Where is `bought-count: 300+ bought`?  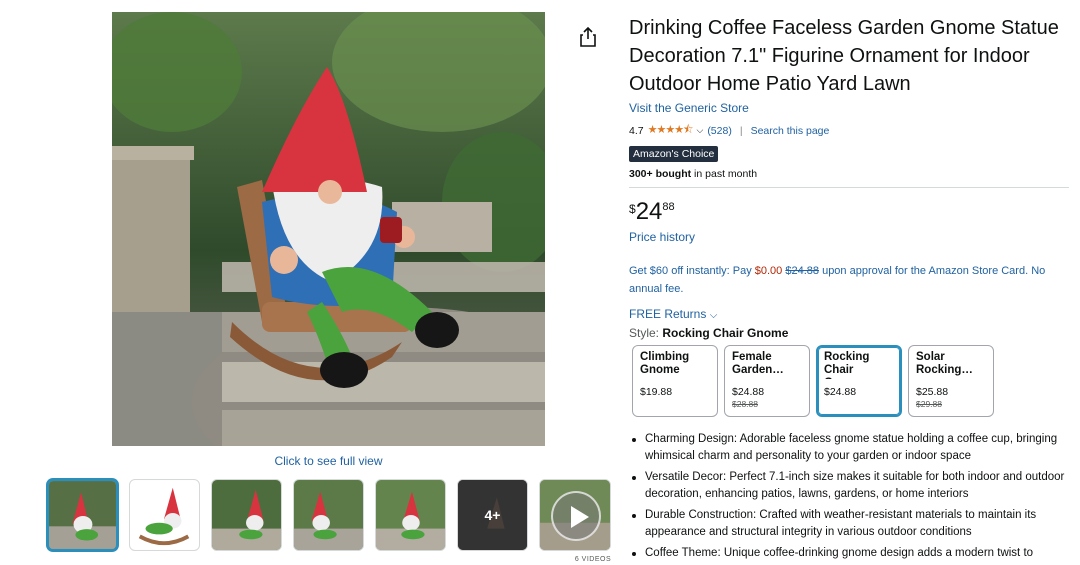 bought-count: 300+ bought is located at coordinates (660, 174).